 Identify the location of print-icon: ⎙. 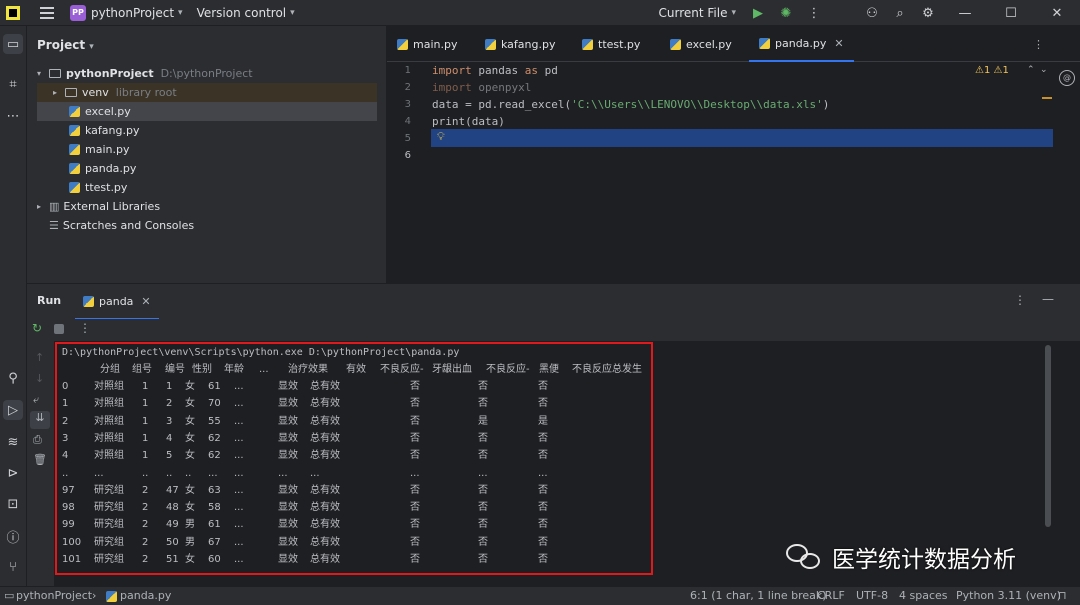
(37, 440).